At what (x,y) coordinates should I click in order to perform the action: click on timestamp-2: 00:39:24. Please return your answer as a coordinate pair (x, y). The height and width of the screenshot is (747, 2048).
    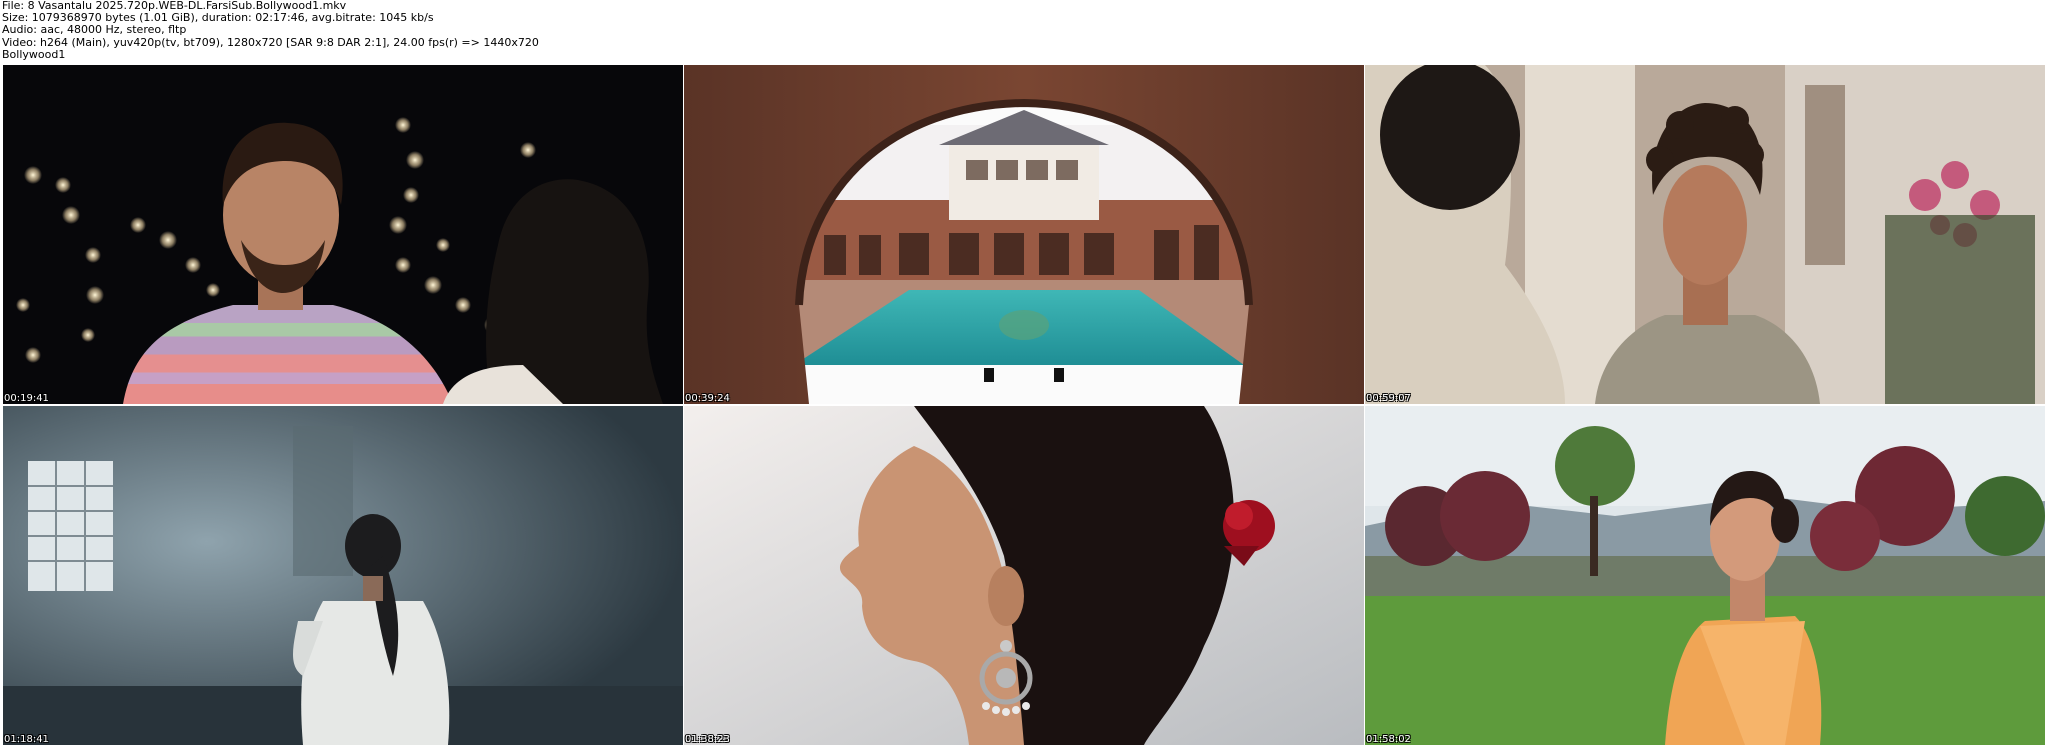
    Looking at the image, I should click on (707, 398).